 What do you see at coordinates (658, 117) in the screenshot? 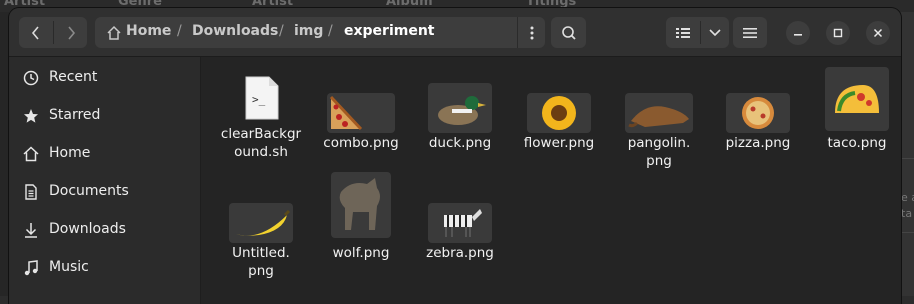
I see `pangolin-icon` at bounding box center [658, 117].